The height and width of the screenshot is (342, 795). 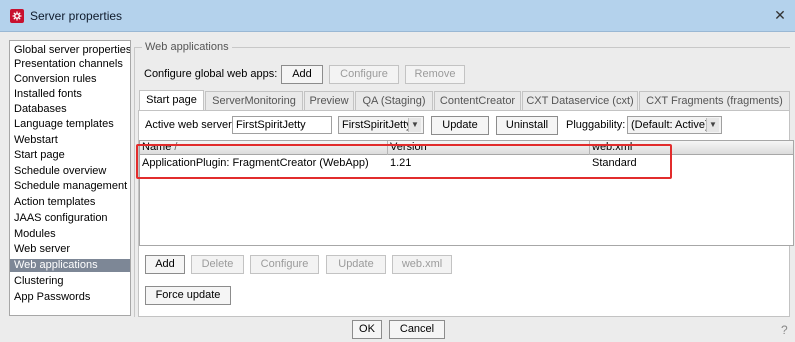 I want to click on table-delete-button: Delete, so click(x=217, y=264).